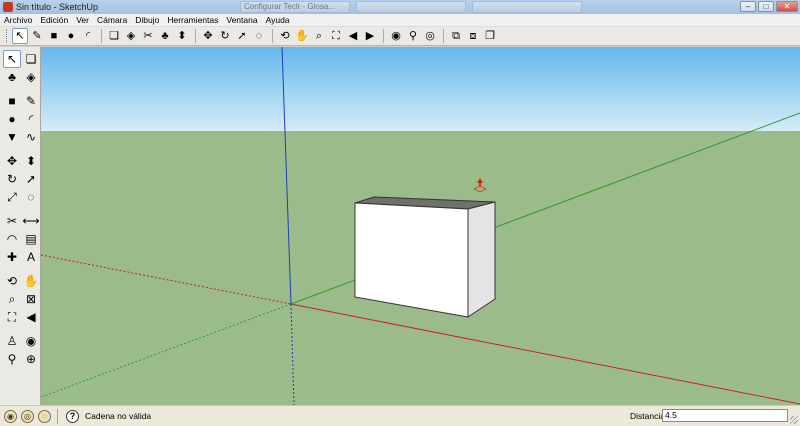 Image resolution: width=800 pixels, height=426 pixels. Describe the element at coordinates (12, 299) in the screenshot. I see `left-toolbar-zoom-button: ⌕` at that location.